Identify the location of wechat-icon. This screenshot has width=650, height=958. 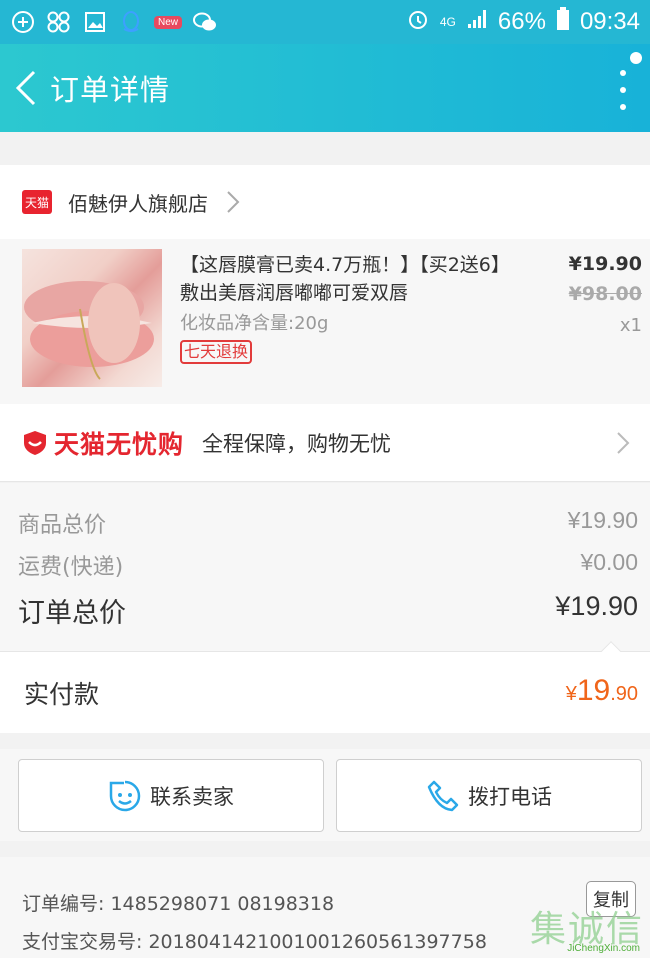
(205, 22).